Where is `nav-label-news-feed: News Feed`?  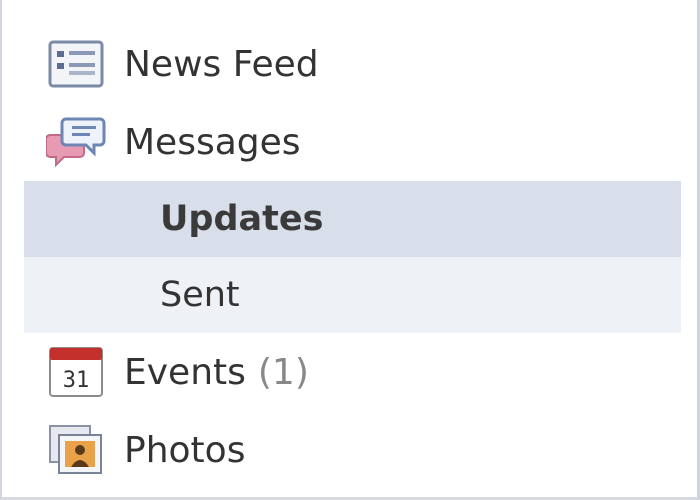
nav-label-news-feed: News Feed is located at coordinates (221, 64).